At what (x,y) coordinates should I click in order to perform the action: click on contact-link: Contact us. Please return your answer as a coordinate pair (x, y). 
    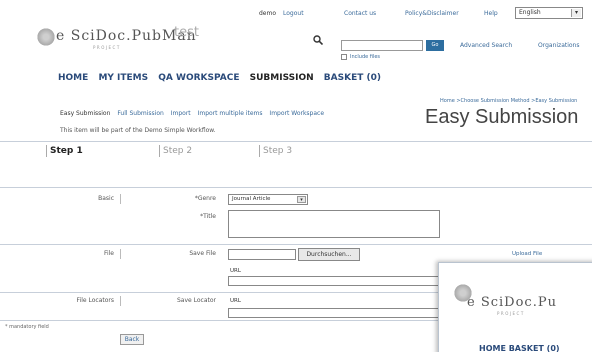
    Looking at the image, I should click on (360, 13).